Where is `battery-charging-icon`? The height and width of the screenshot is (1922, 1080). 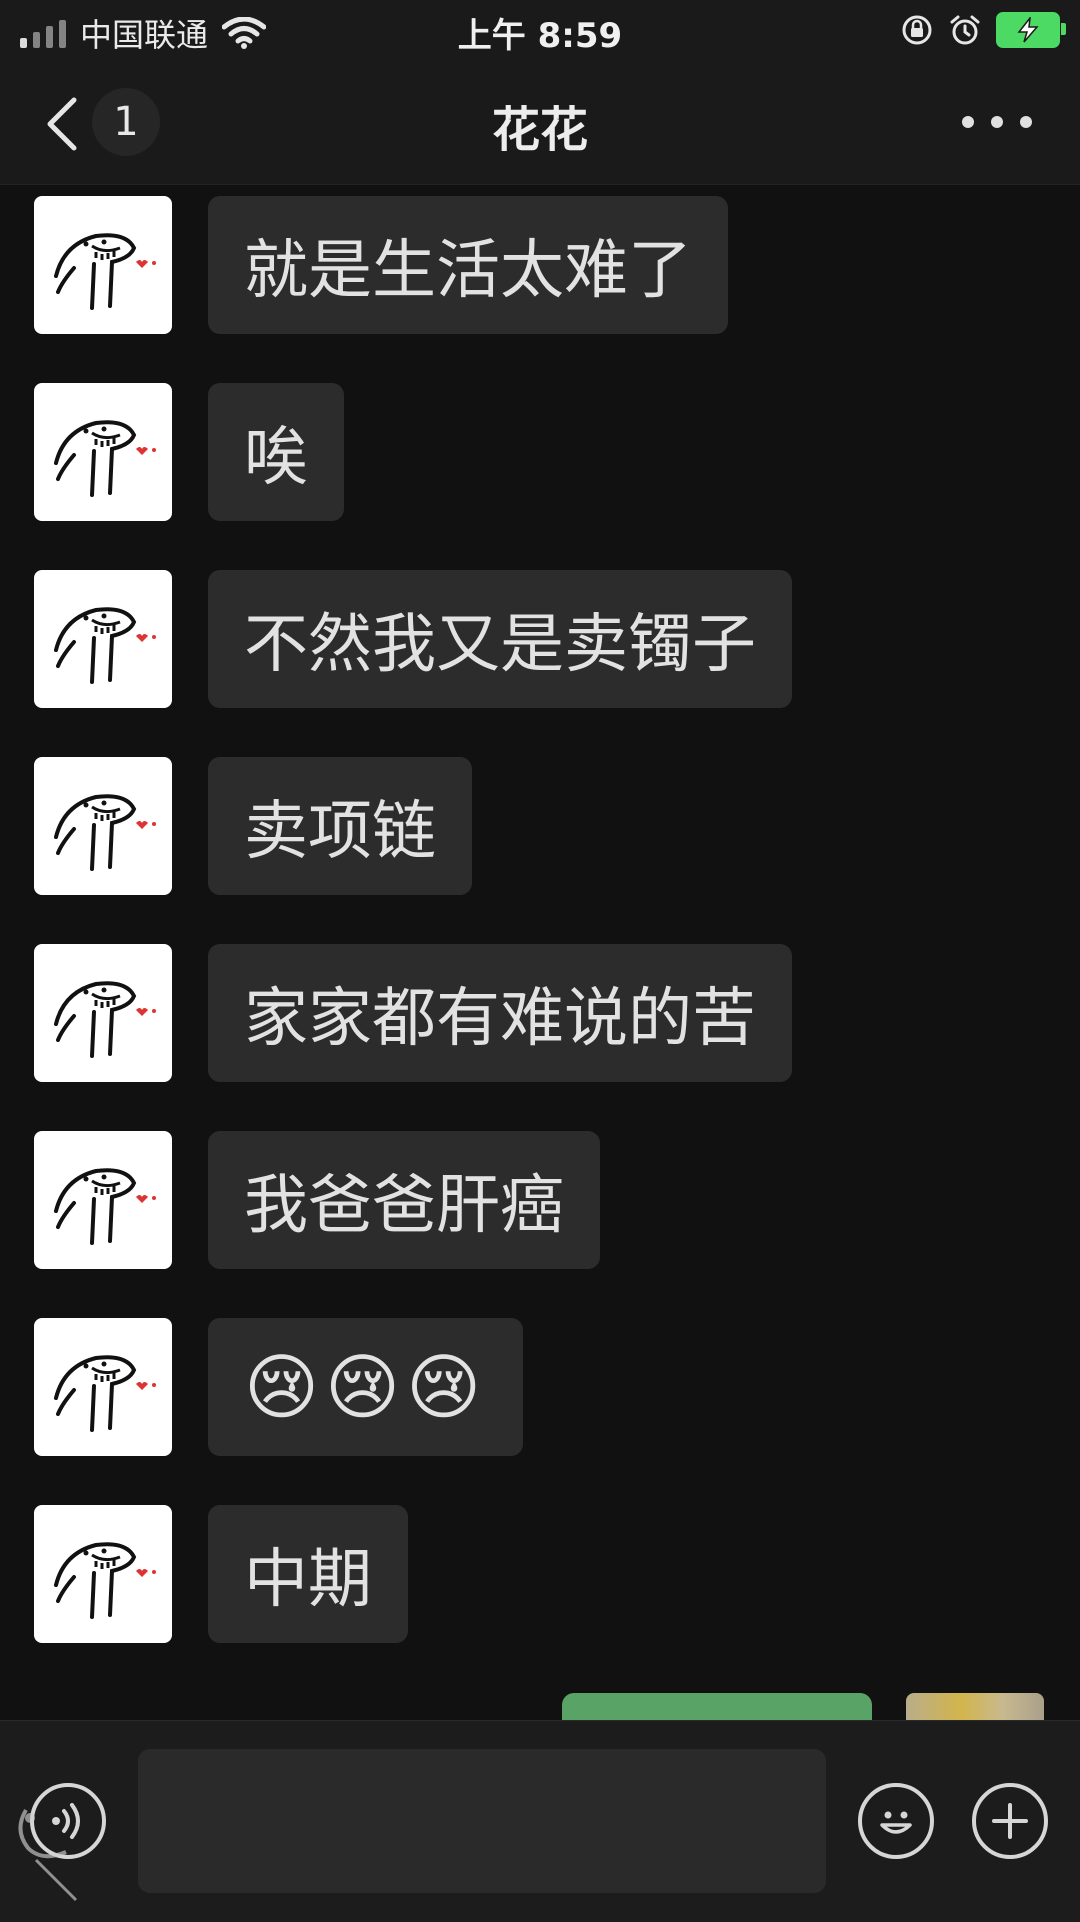
battery-charging-icon is located at coordinates (1031, 30).